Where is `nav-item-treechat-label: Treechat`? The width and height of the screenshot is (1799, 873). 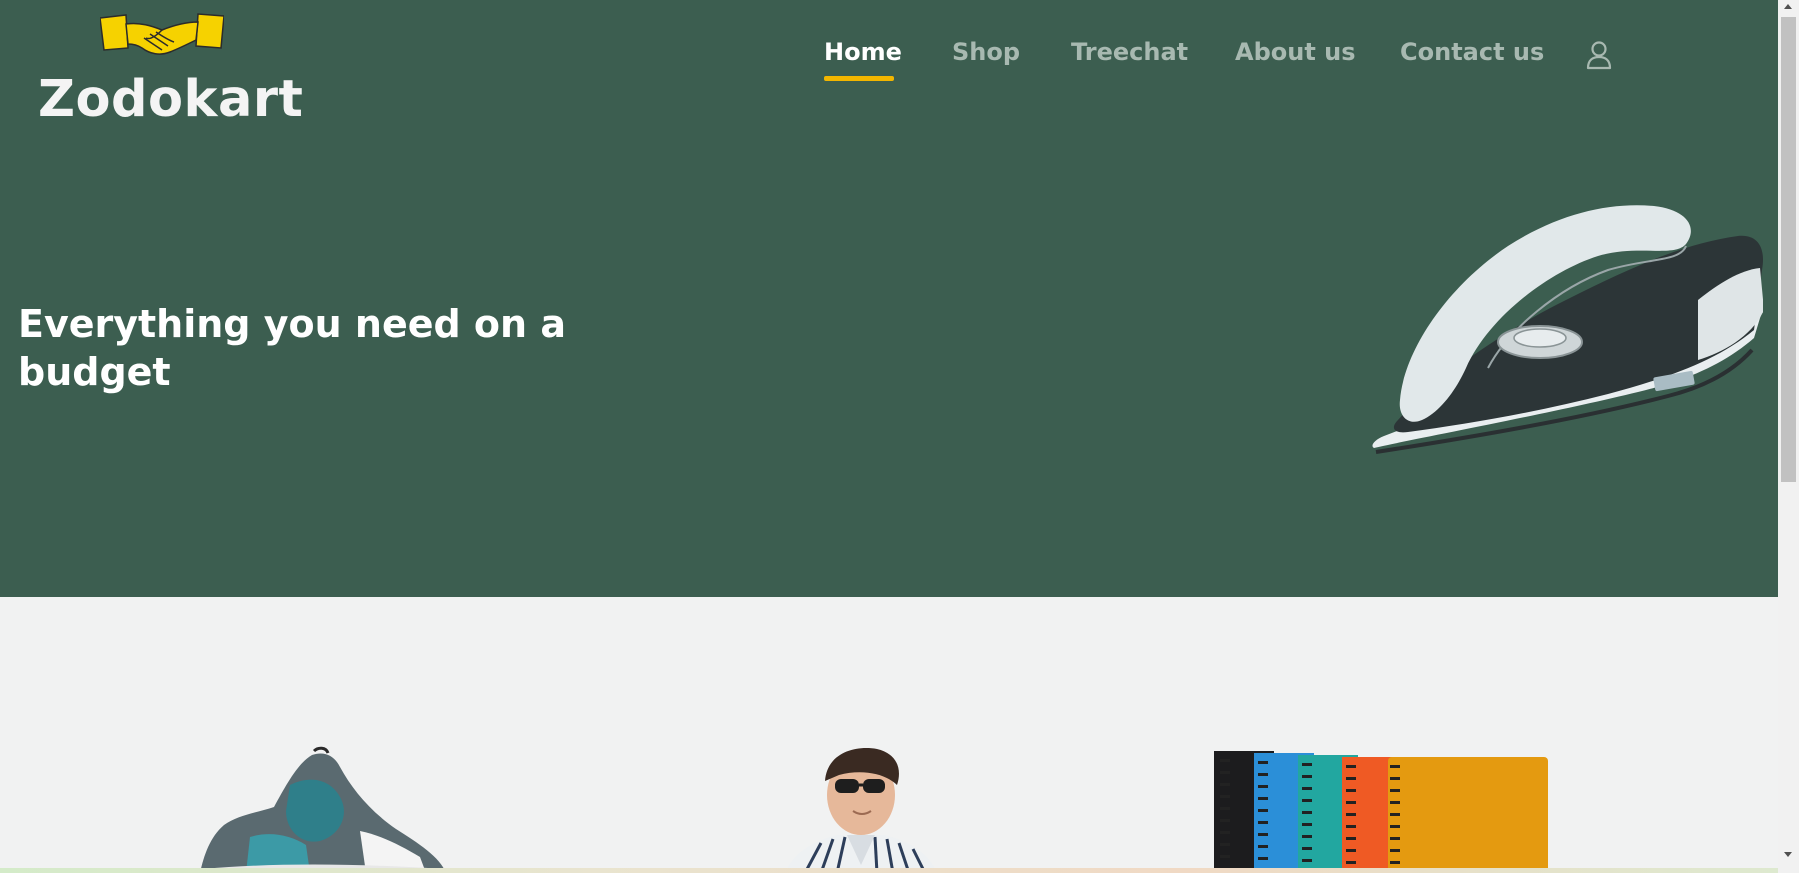
nav-item-treechat-label: Treechat is located at coordinates (1130, 52).